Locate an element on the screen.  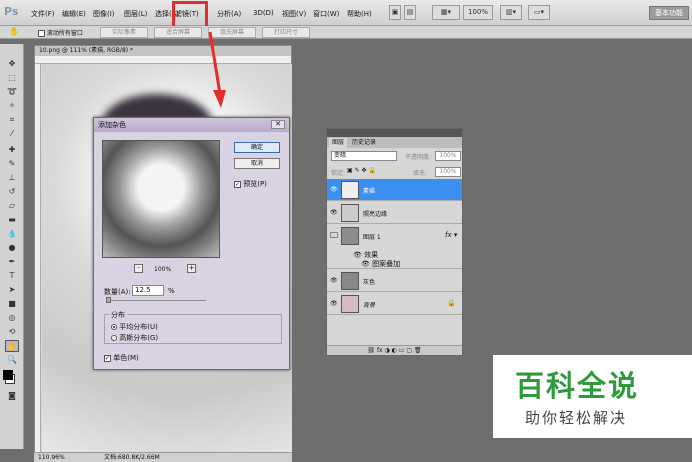
menu-analysis: 分析(A) is located at coordinates (229, 14).